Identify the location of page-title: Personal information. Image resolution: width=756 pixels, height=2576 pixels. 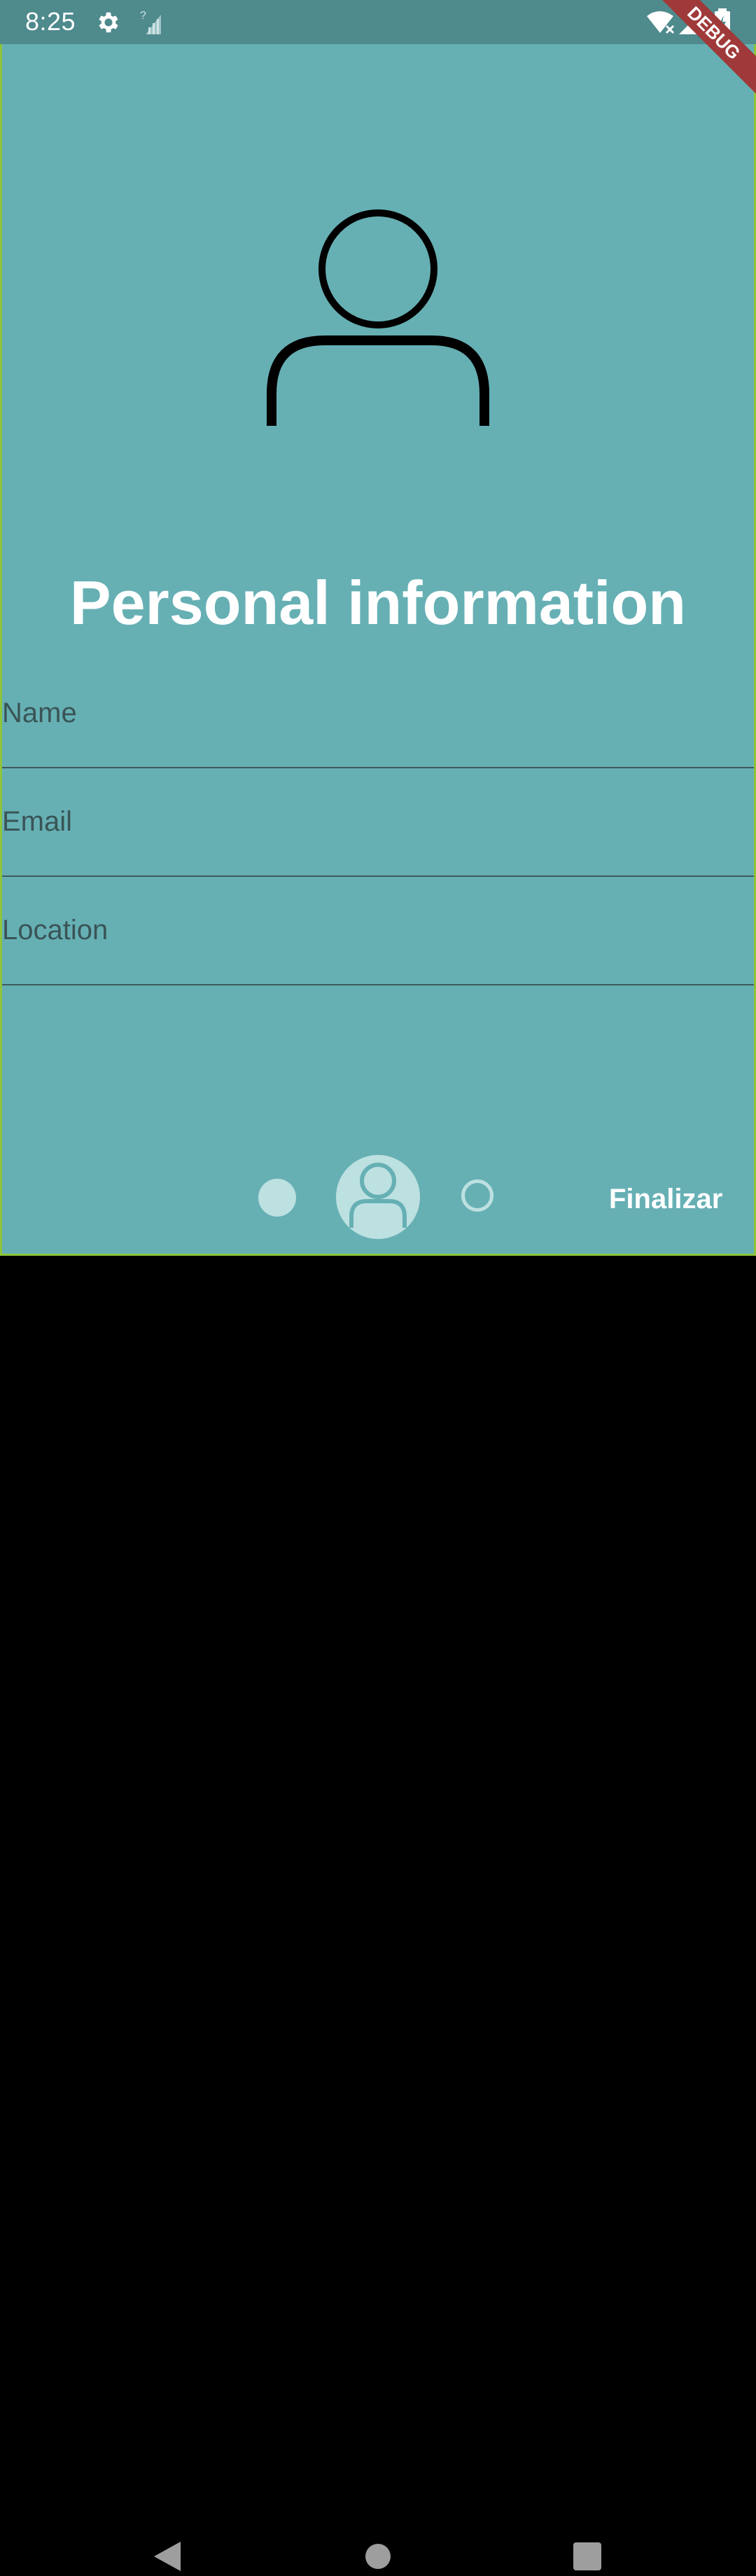
(378, 603).